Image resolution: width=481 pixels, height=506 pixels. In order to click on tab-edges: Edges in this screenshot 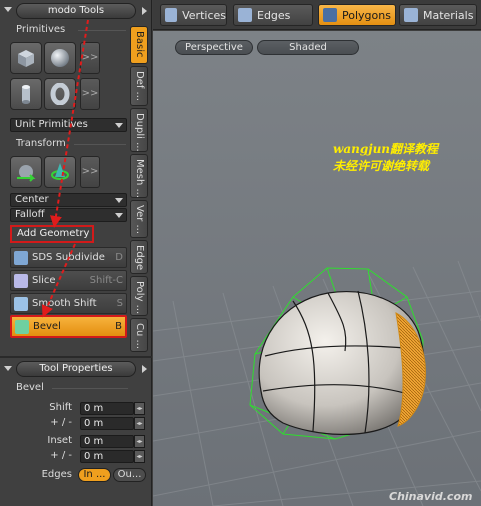, I will do `click(273, 15)`.